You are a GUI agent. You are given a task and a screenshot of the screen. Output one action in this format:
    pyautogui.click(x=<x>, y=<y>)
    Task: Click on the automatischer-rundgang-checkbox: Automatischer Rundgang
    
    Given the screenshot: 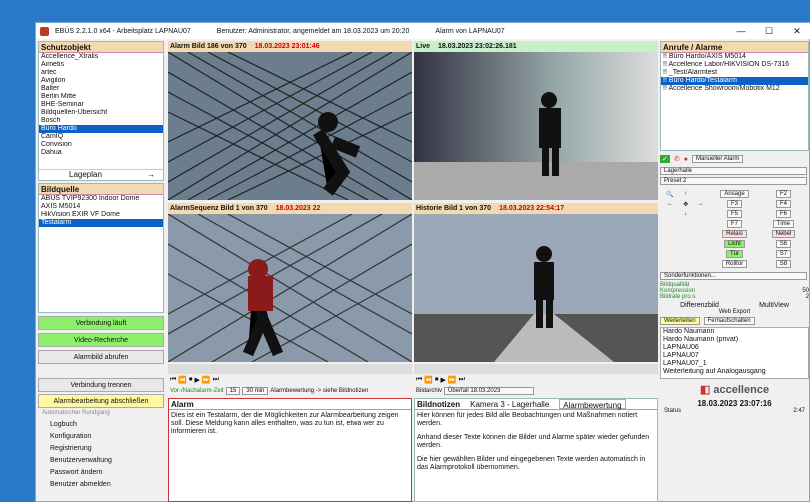 What is the action you would take?
    pyautogui.click(x=101, y=414)
    